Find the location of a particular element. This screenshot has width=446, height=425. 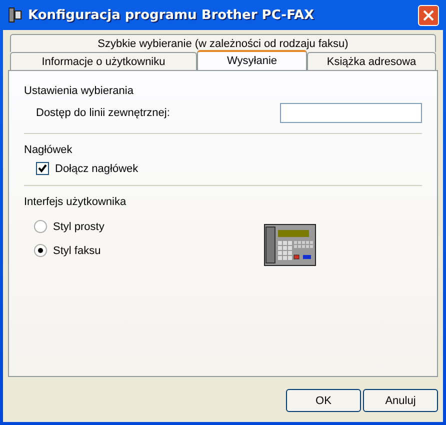

radio-label: Styl prosty is located at coordinates (78, 226).